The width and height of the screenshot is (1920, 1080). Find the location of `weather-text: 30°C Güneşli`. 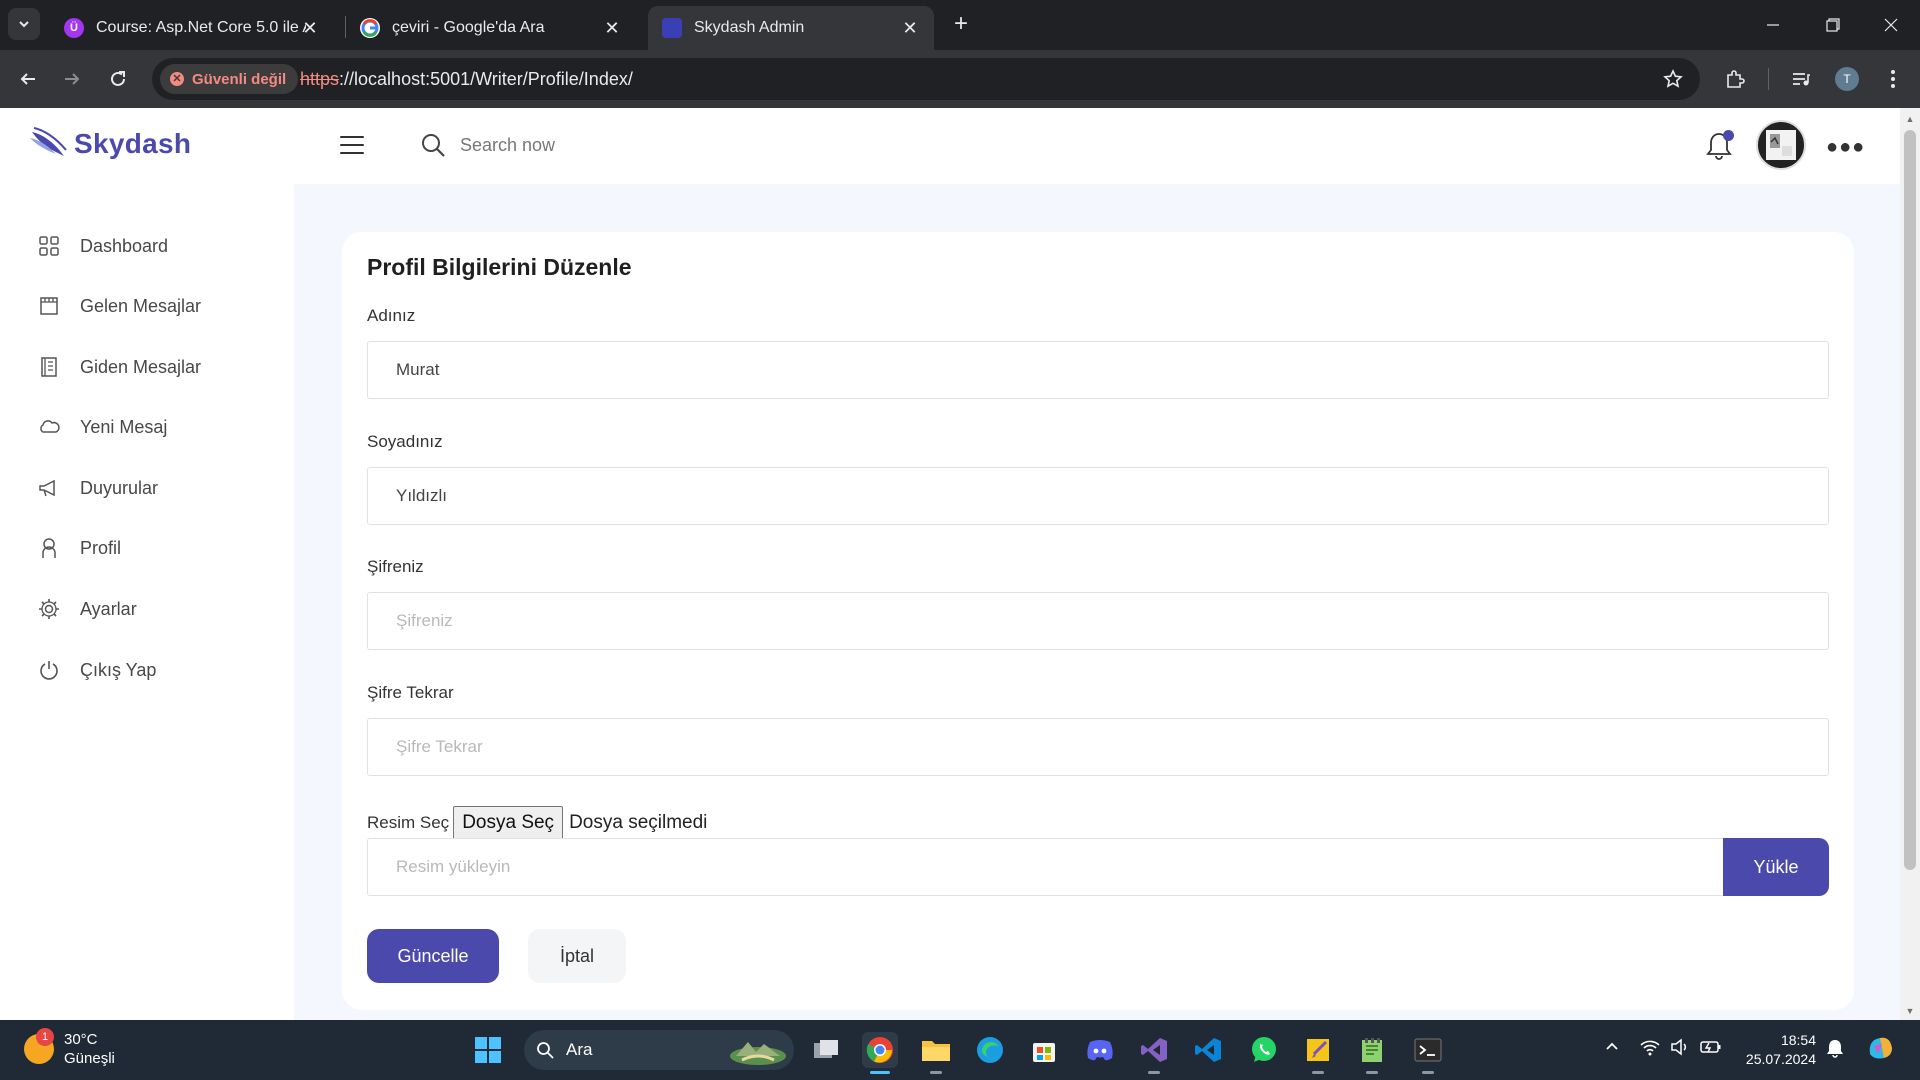

weather-text: 30°C Güneşli is located at coordinates (89, 1049).